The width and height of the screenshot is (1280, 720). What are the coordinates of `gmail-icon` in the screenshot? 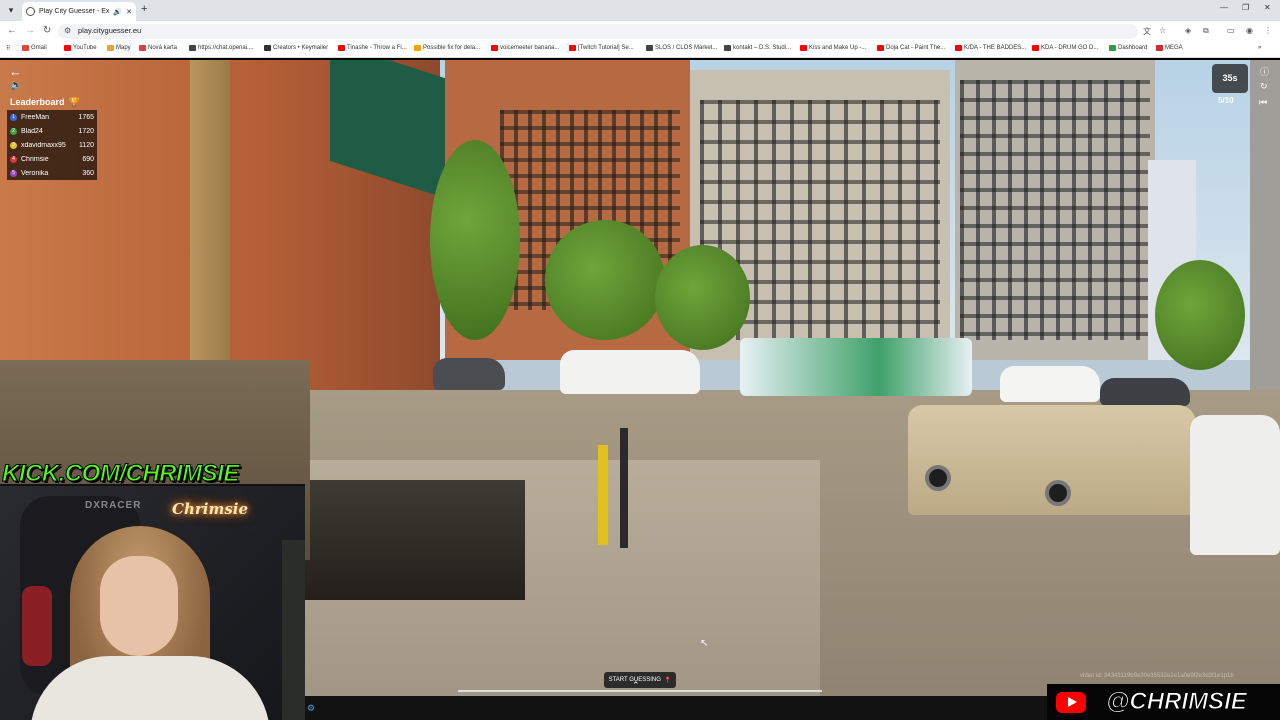 It's located at (25, 48).